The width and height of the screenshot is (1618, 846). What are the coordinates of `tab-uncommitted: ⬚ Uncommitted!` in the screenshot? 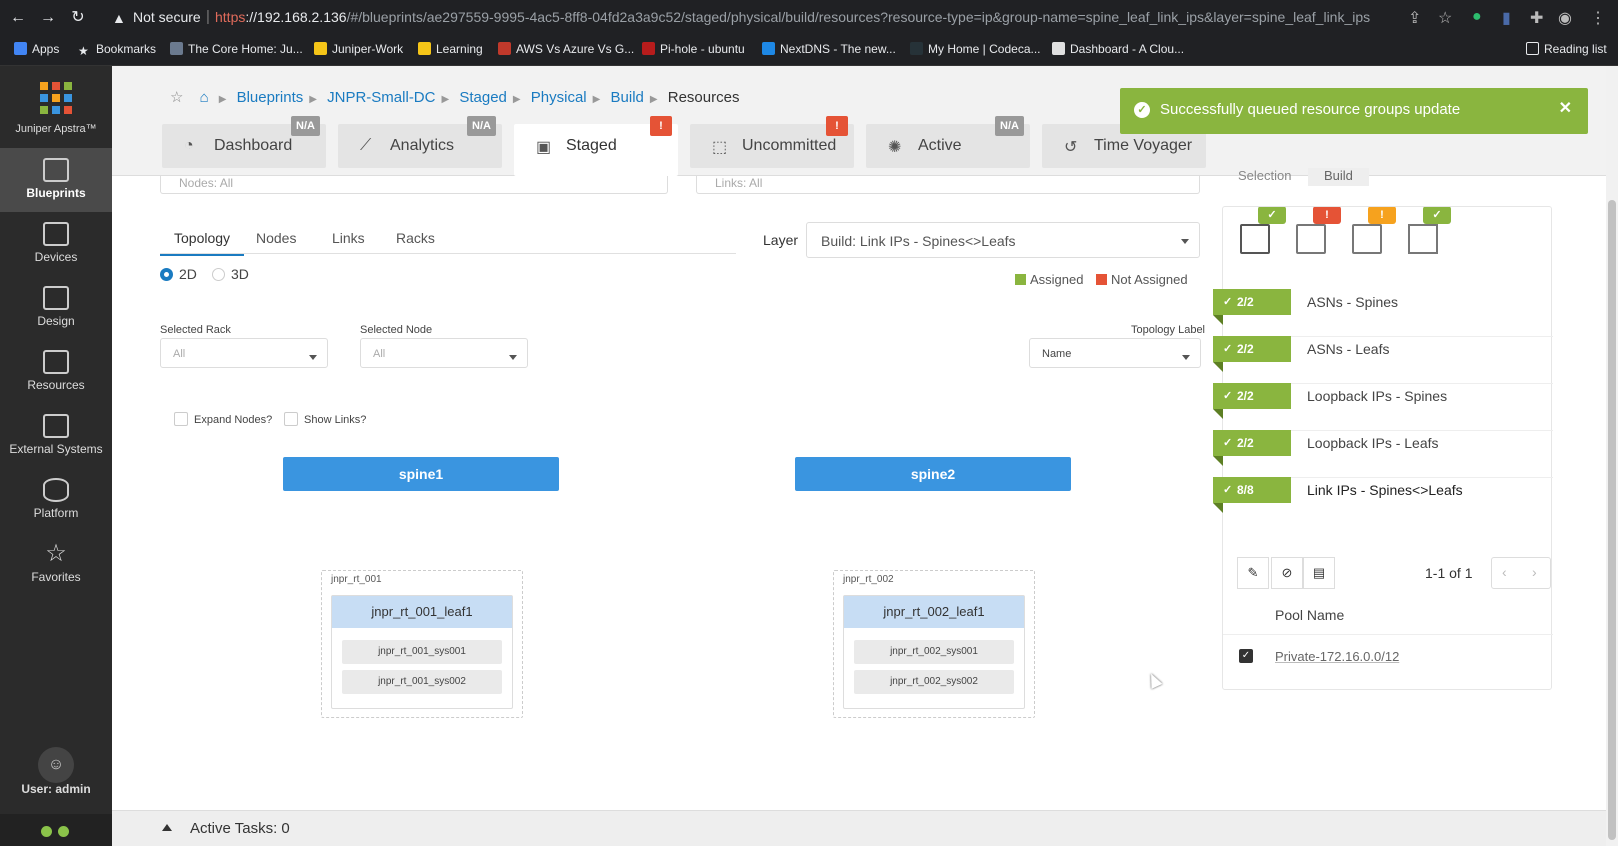 It's located at (772, 142).